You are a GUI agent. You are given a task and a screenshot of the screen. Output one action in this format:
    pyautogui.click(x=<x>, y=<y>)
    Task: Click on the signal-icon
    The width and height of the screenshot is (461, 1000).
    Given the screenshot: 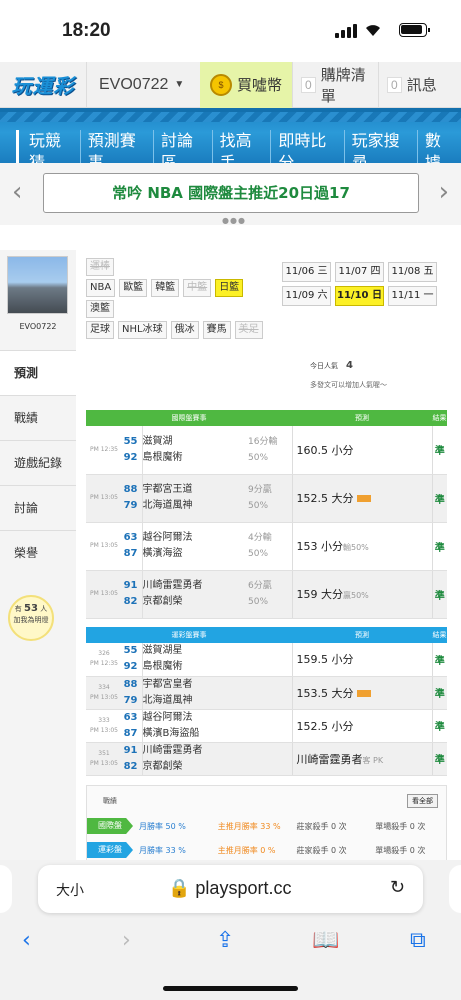 What is the action you would take?
    pyautogui.click(x=346, y=31)
    